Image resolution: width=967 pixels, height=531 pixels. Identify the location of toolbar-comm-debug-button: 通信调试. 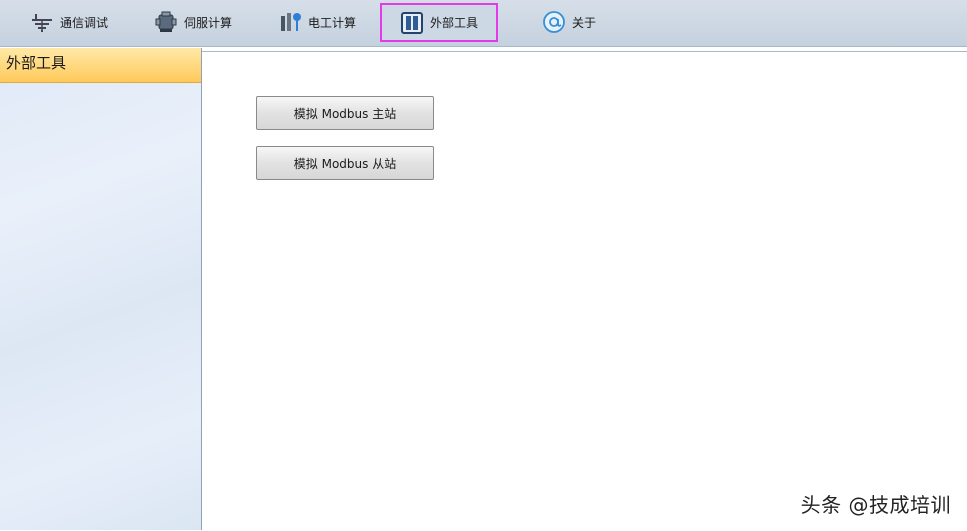
(69, 22).